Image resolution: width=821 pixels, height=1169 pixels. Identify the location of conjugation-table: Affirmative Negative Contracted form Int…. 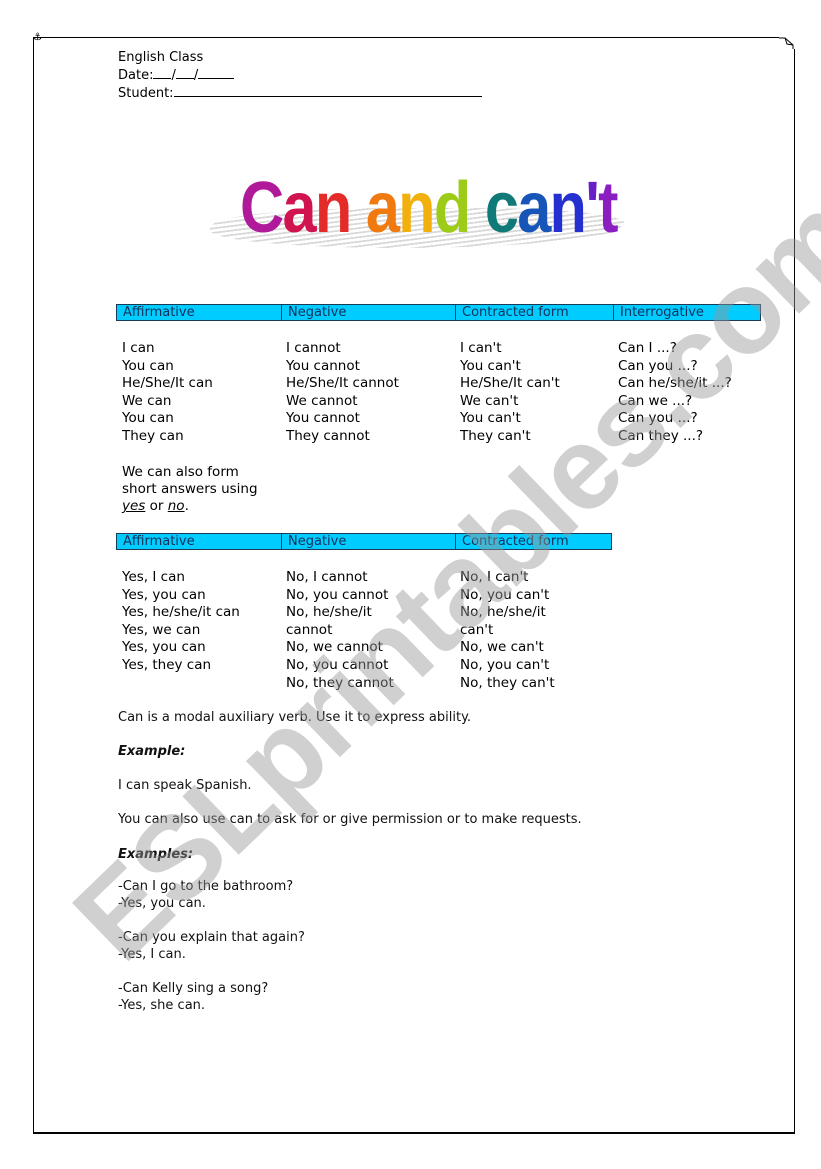
(439, 375).